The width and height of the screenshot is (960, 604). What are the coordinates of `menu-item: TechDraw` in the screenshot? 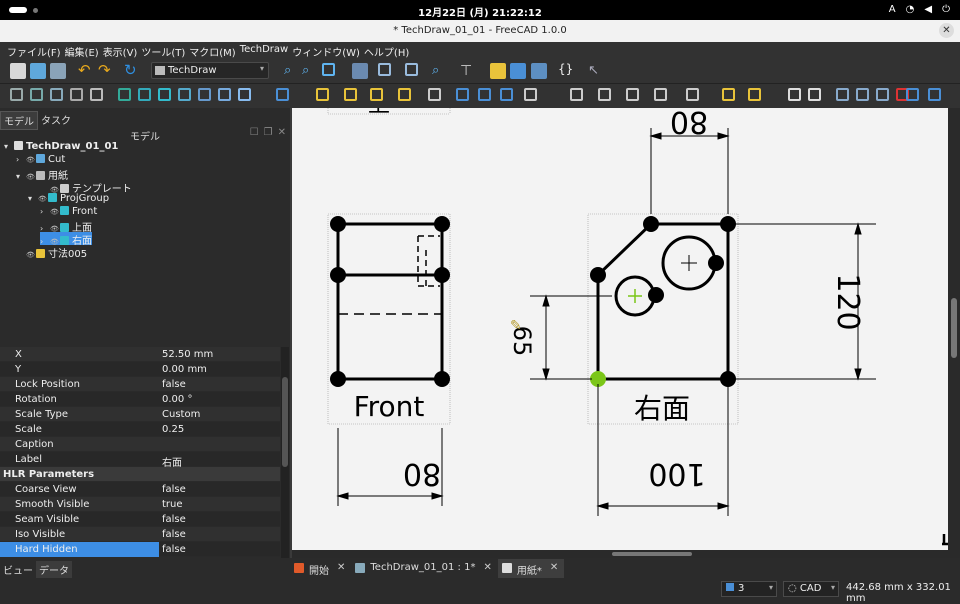 It's located at (265, 50).